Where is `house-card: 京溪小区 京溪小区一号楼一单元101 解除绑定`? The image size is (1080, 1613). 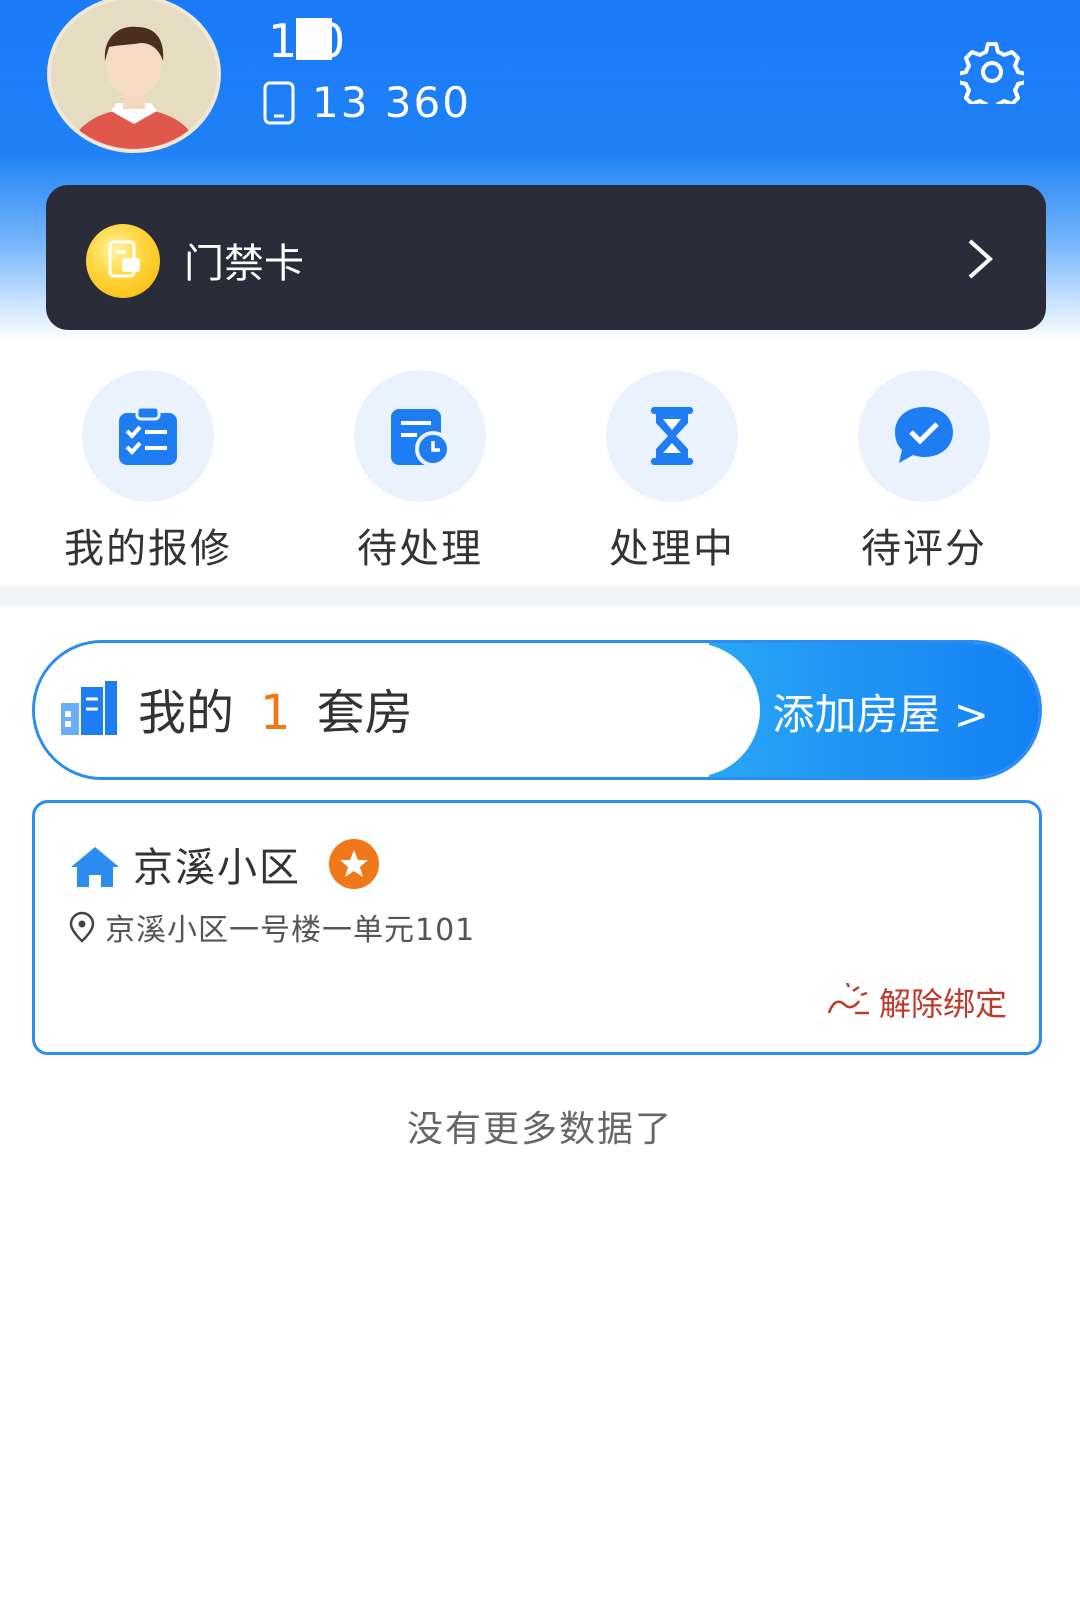 house-card: 京溪小区 京溪小区一号楼一单元101 解除绑定 is located at coordinates (537, 927).